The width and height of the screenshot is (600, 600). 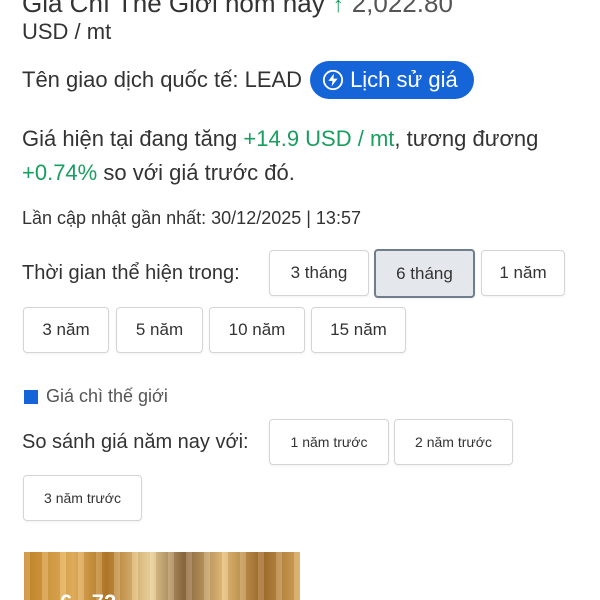 I want to click on price-history-label: Lịch sử giá, so click(x=404, y=79).